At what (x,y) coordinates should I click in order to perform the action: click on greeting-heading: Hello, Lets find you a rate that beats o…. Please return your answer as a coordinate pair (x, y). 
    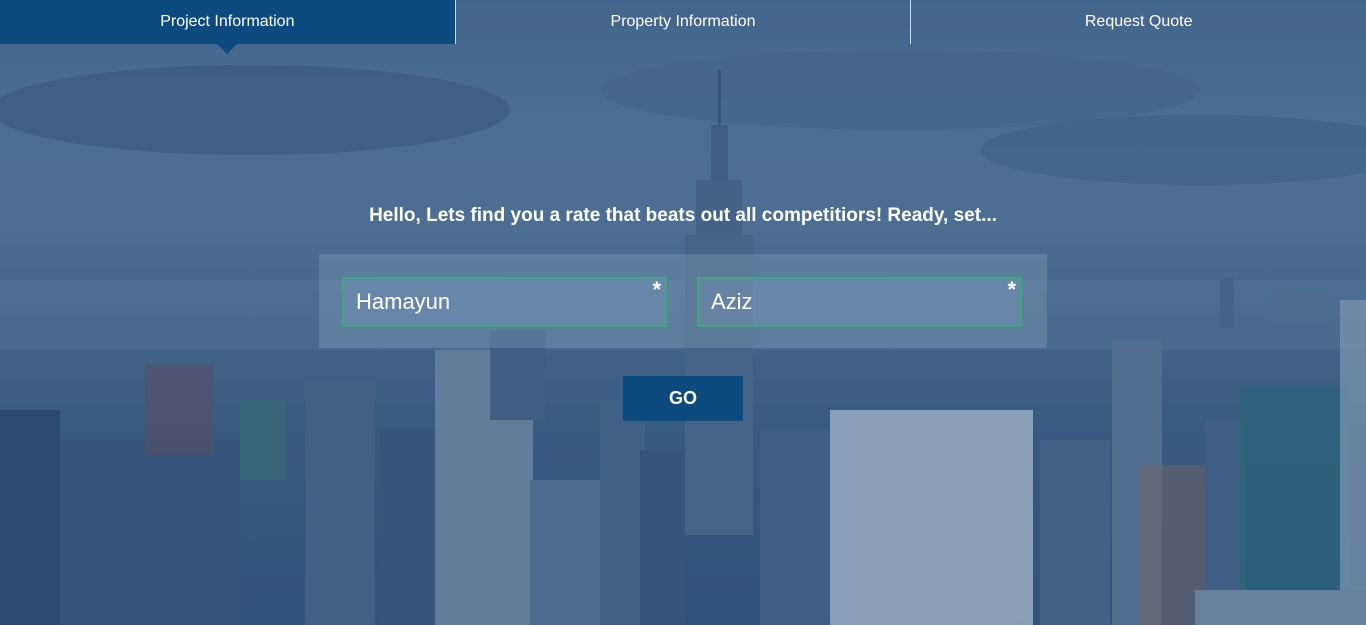
    Looking at the image, I should click on (683, 215).